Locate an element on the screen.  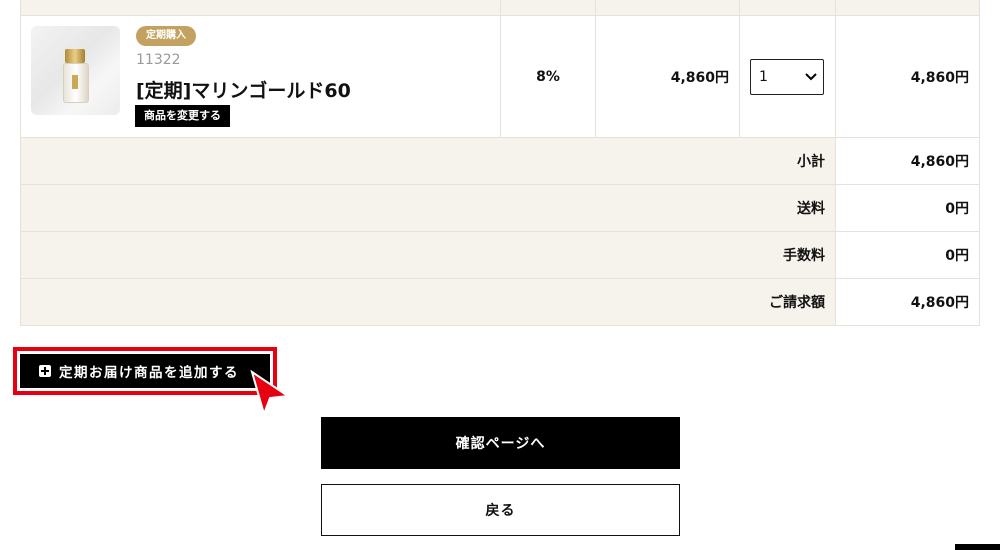
bottle-cap-shape is located at coordinates (75, 56).